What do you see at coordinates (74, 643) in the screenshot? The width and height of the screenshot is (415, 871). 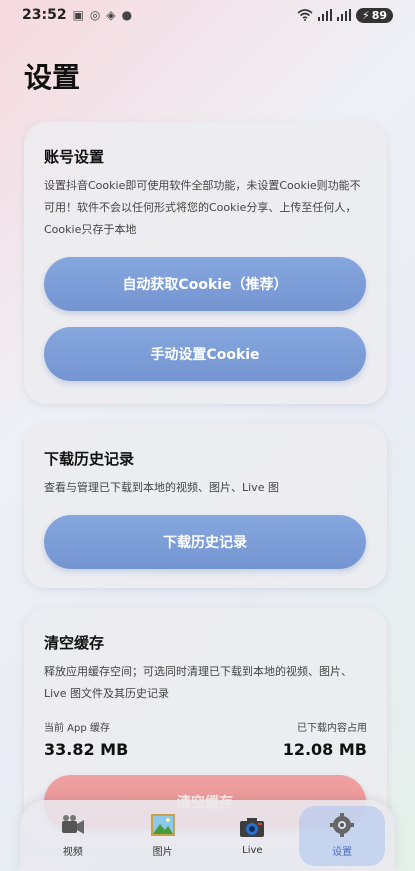 I see `clear-cache-title: 清空缓存` at bounding box center [74, 643].